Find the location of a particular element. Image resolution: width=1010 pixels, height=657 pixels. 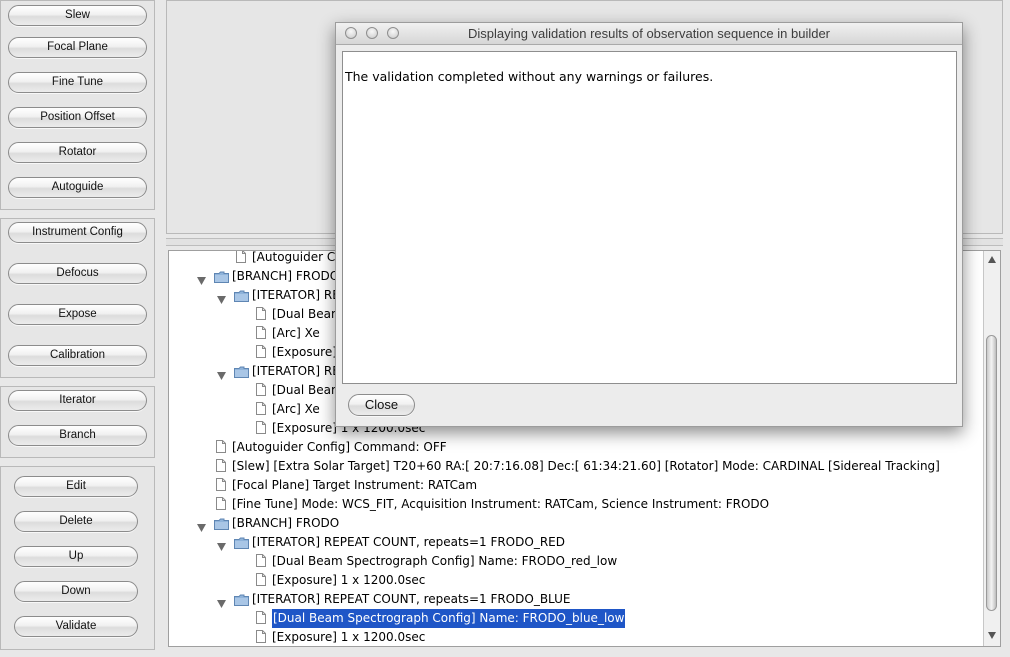

scrollbar-thumb is located at coordinates (991, 473).